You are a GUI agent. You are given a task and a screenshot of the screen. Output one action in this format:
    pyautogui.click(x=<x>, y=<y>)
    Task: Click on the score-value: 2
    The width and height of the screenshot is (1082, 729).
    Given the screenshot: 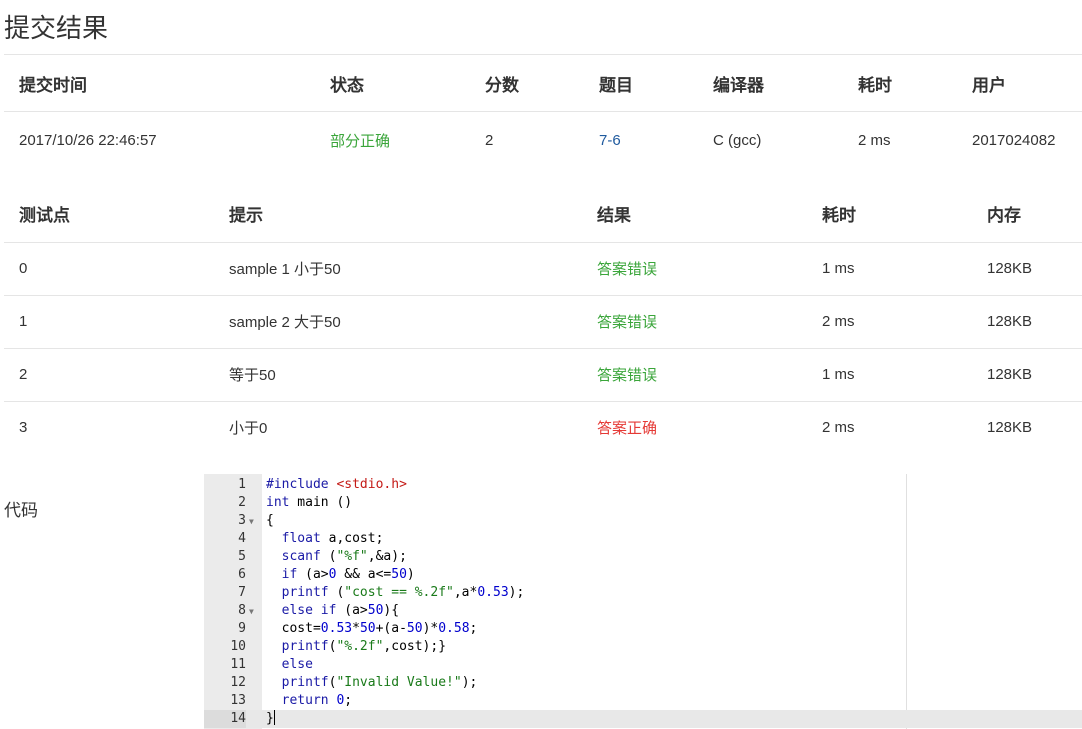 What is the action you would take?
    pyautogui.click(x=489, y=140)
    